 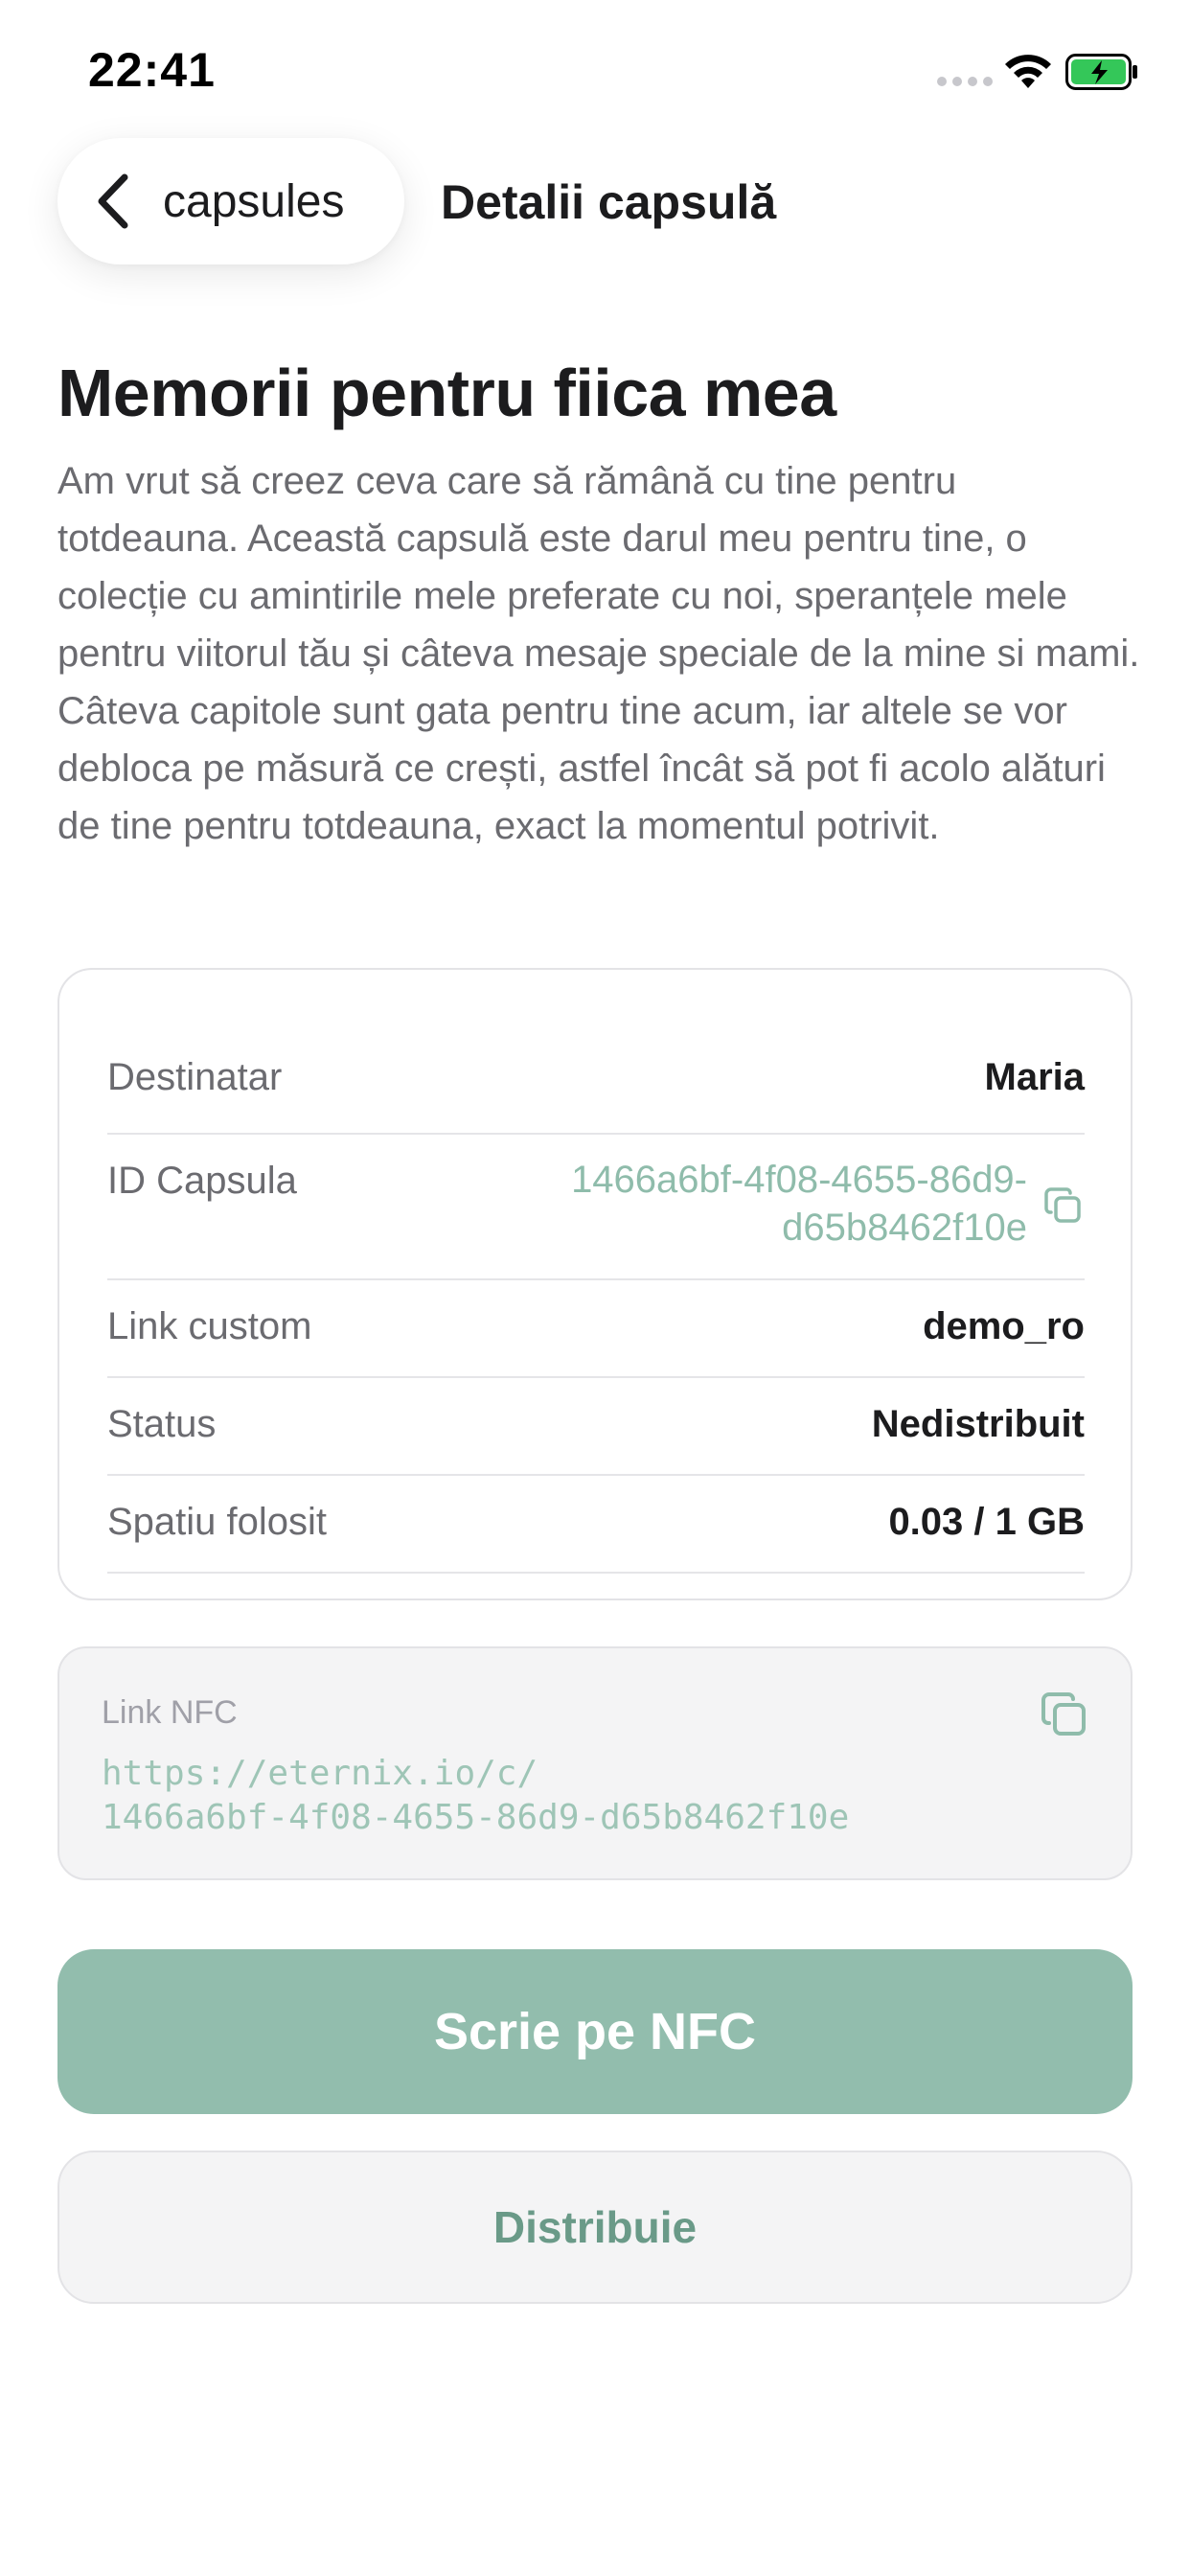 What do you see at coordinates (965, 81) in the screenshot?
I see `cellular-signal-icon` at bounding box center [965, 81].